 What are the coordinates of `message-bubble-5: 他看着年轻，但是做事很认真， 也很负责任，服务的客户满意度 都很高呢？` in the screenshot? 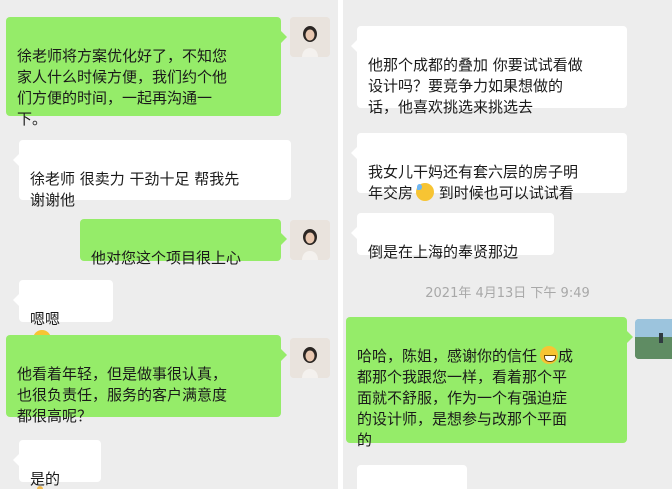 It's located at (146, 380).